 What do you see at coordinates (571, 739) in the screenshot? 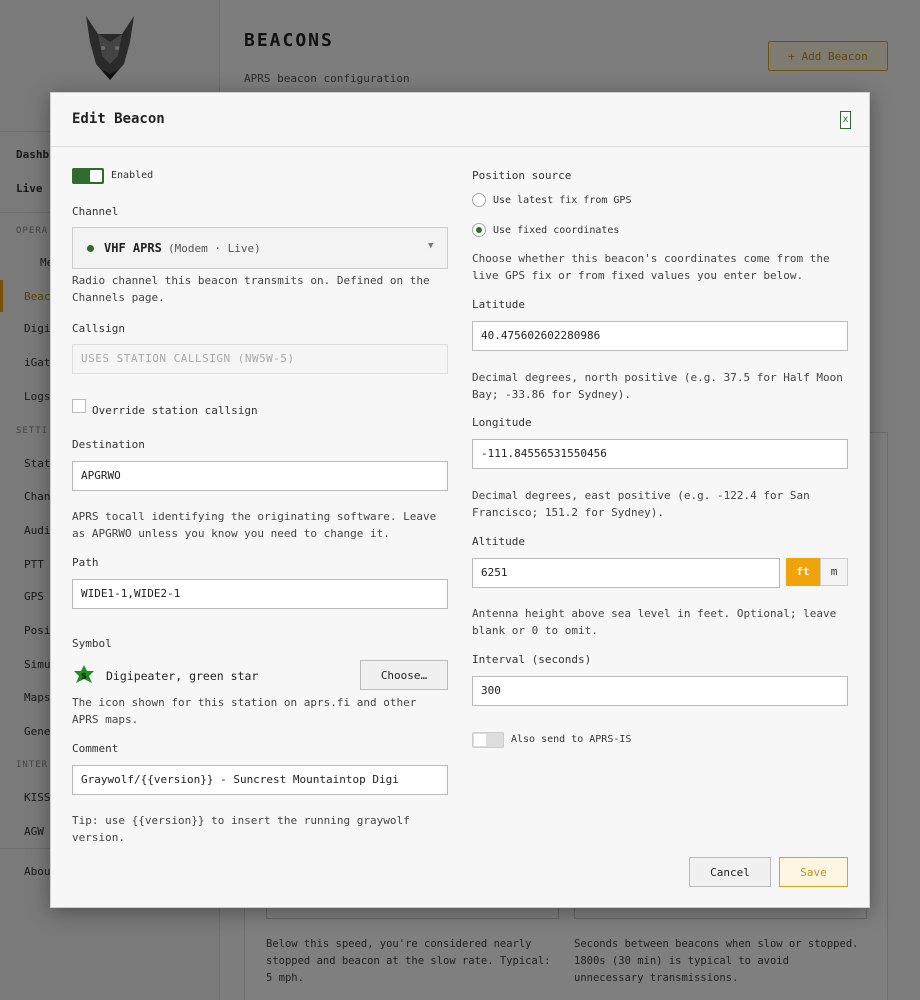
I see `aprs-is-label: Also send to APRS-IS` at bounding box center [571, 739].